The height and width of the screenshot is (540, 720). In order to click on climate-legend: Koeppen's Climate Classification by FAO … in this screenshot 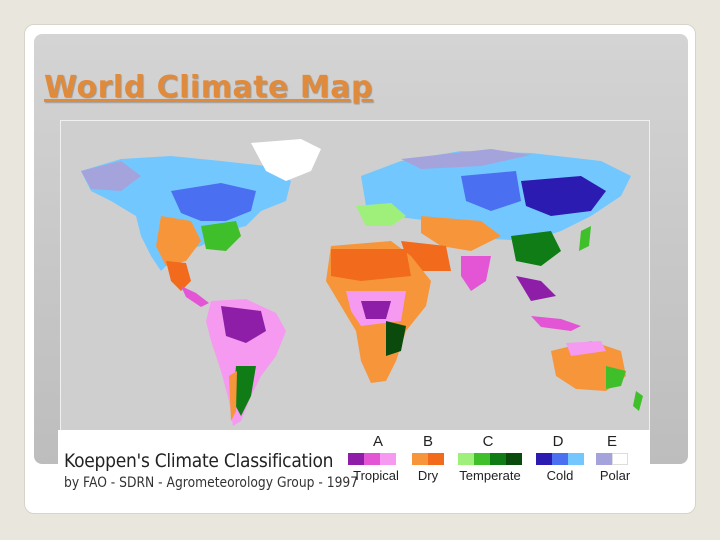, I will do `click(354, 460)`.